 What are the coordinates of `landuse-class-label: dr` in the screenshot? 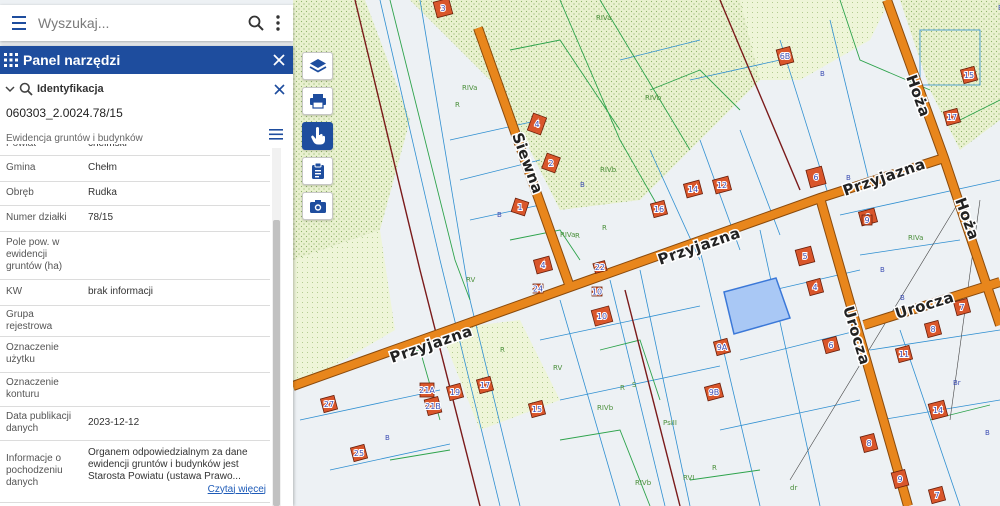 It's located at (793, 488).